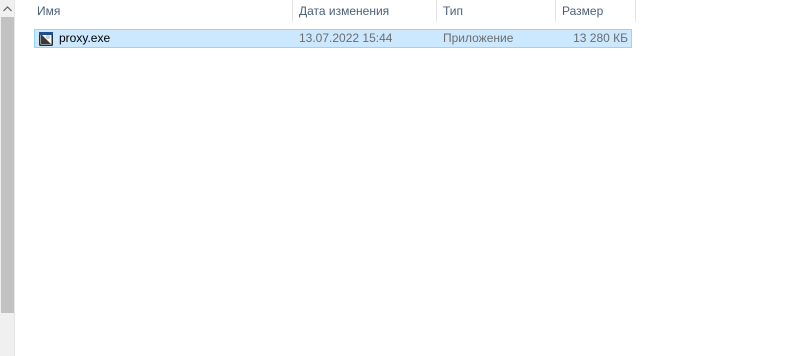 This screenshot has width=808, height=356. Describe the element at coordinates (7, 165) in the screenshot. I see `scrollbar-thumb` at that location.